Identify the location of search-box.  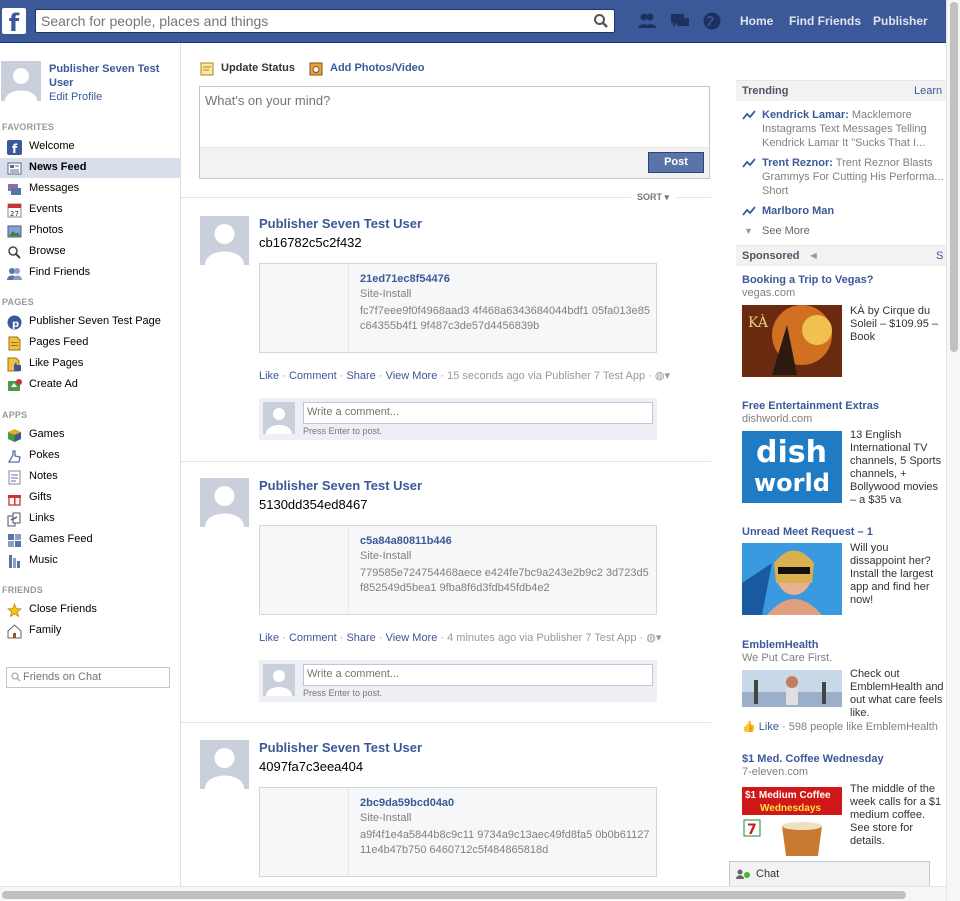
(325, 21).